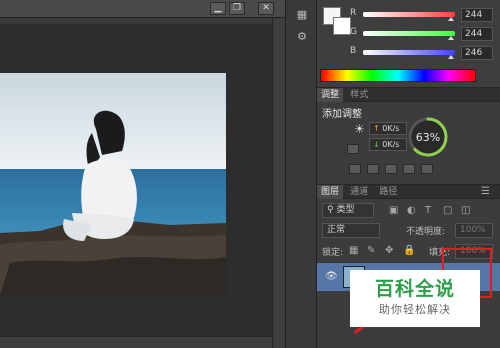  I want to click on lock-move-icon: ✥, so click(389, 250).